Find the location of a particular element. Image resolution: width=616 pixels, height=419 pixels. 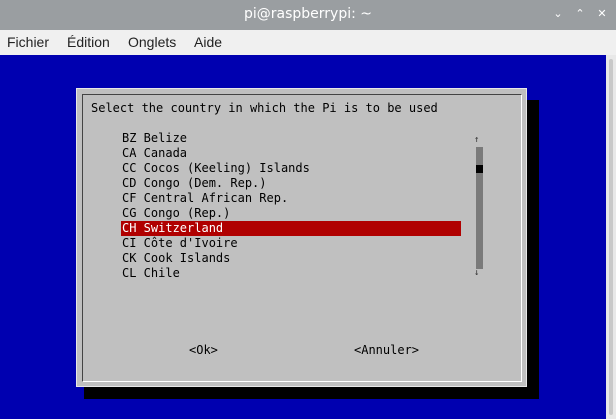

scroll-down-arrow-icon: ↓ is located at coordinates (476, 273).